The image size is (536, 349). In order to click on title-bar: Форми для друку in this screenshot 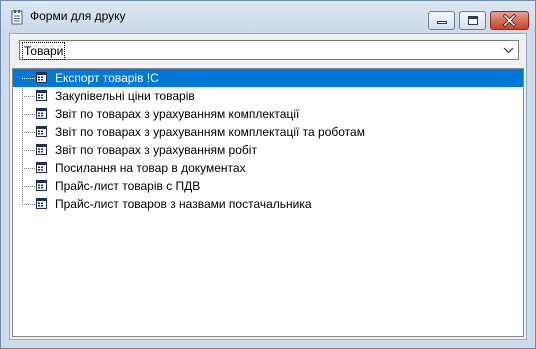, I will do `click(268, 17)`.